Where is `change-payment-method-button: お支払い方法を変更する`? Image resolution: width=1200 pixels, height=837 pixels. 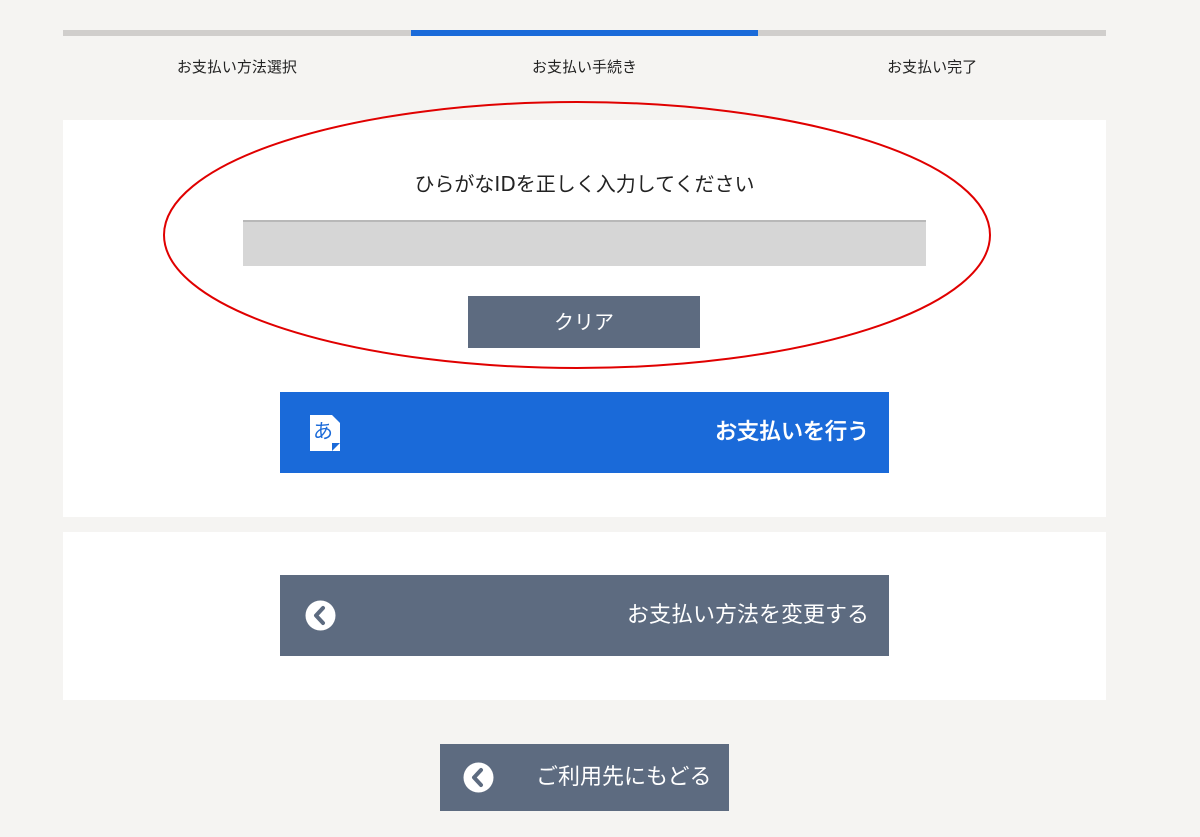 change-payment-method-button: お支払い方法を変更する is located at coordinates (584, 615).